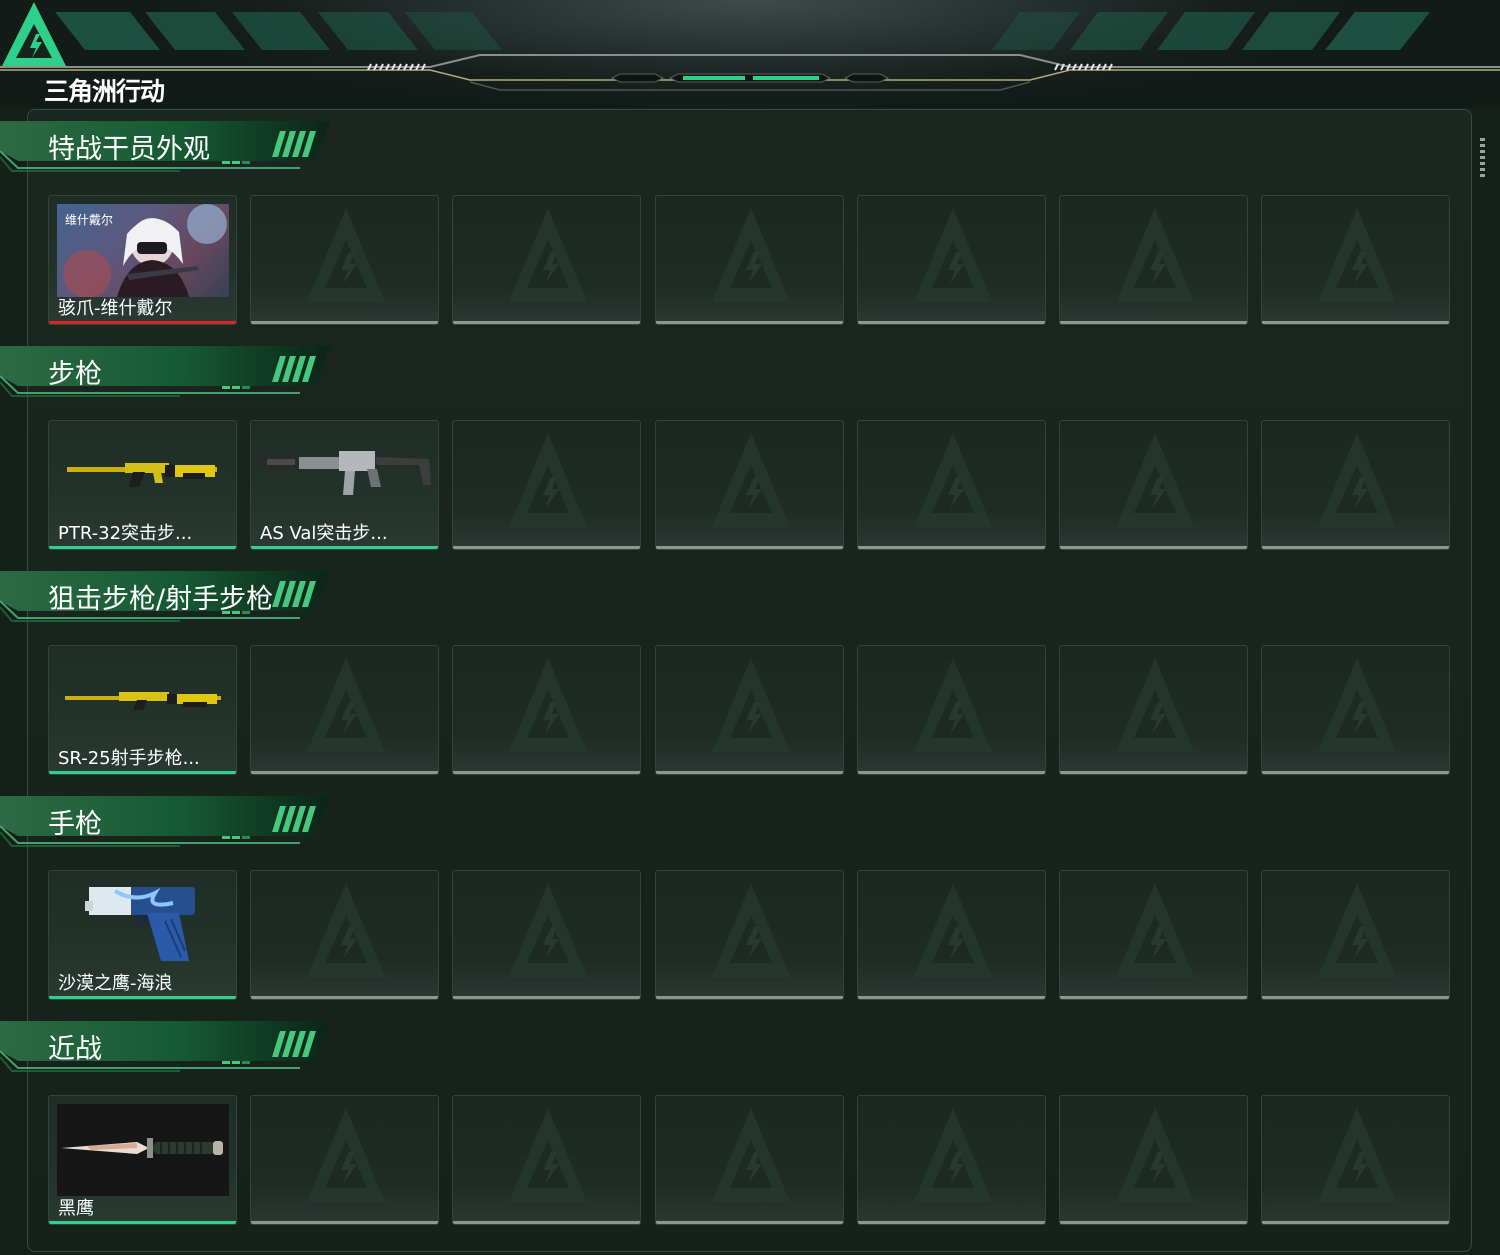 The image size is (1500, 1255). Describe the element at coordinates (75, 1049) in the screenshot. I see `section-title: 近战` at that location.